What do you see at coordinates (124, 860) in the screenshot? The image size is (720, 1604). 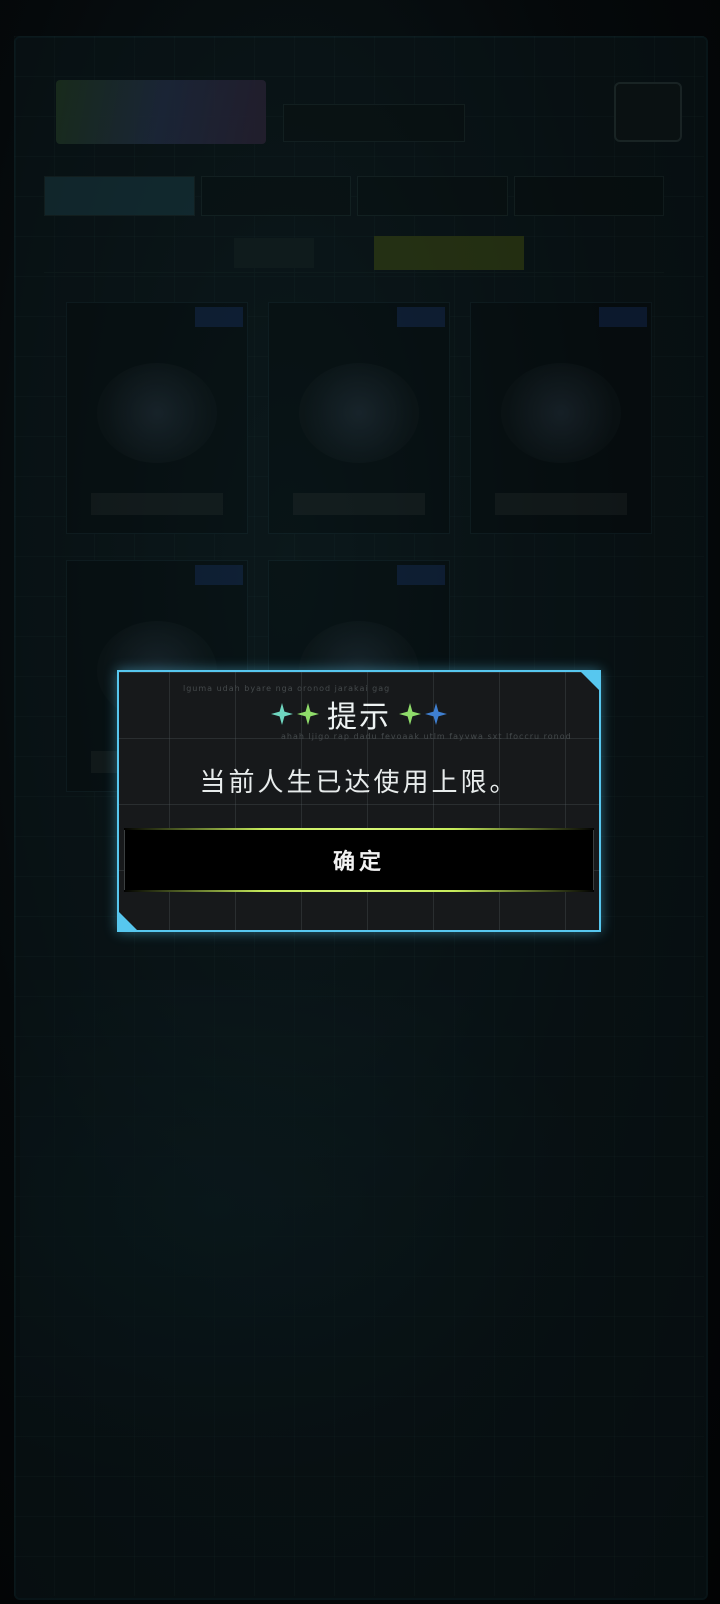 I see `button-edge-left` at bounding box center [124, 860].